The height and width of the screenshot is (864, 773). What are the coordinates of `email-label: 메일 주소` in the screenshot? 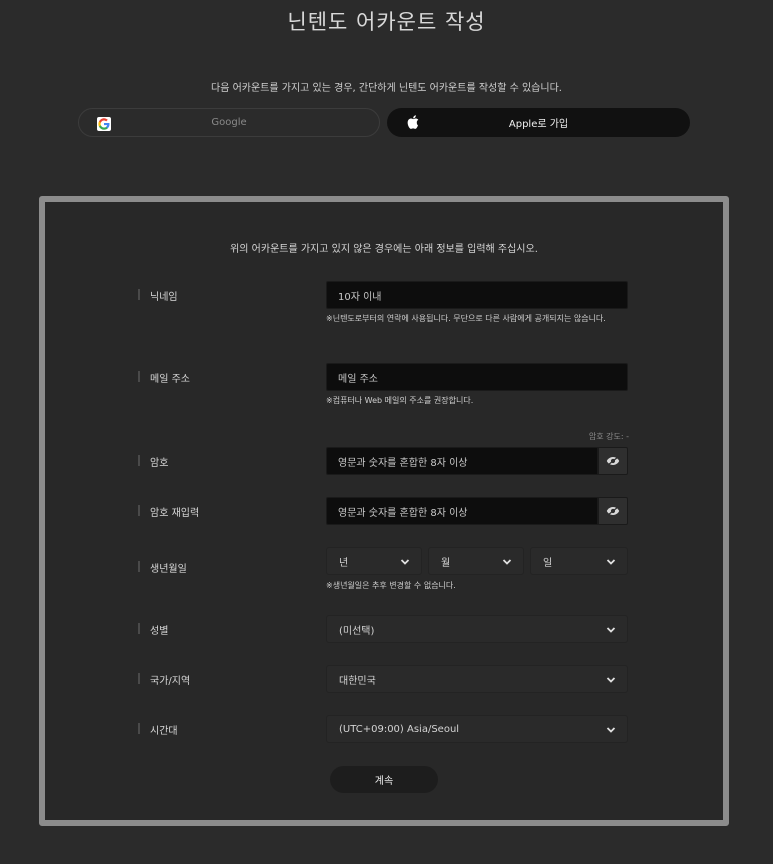 It's located at (164, 377).